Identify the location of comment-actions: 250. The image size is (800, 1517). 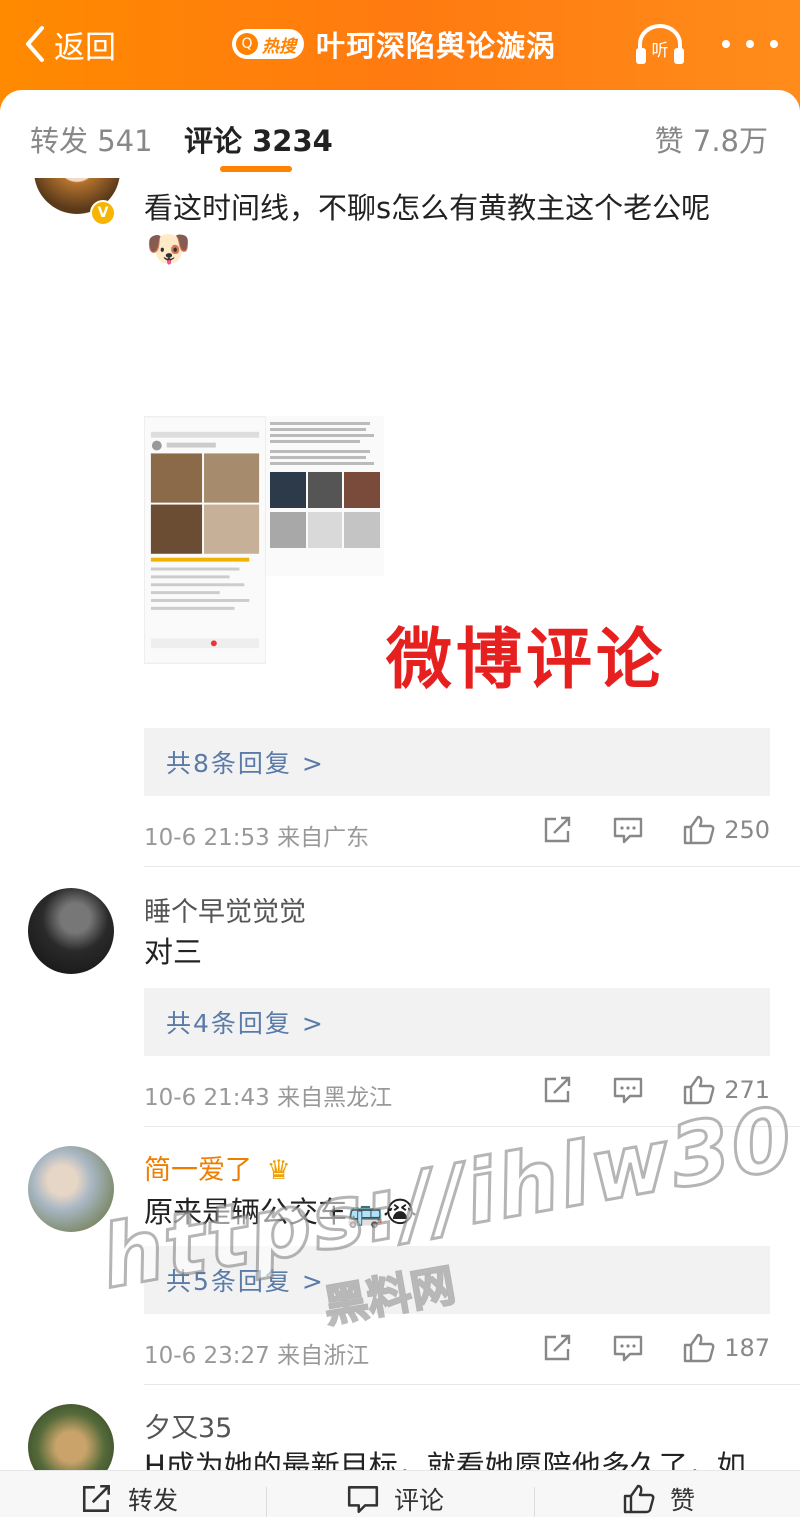
(656, 830).